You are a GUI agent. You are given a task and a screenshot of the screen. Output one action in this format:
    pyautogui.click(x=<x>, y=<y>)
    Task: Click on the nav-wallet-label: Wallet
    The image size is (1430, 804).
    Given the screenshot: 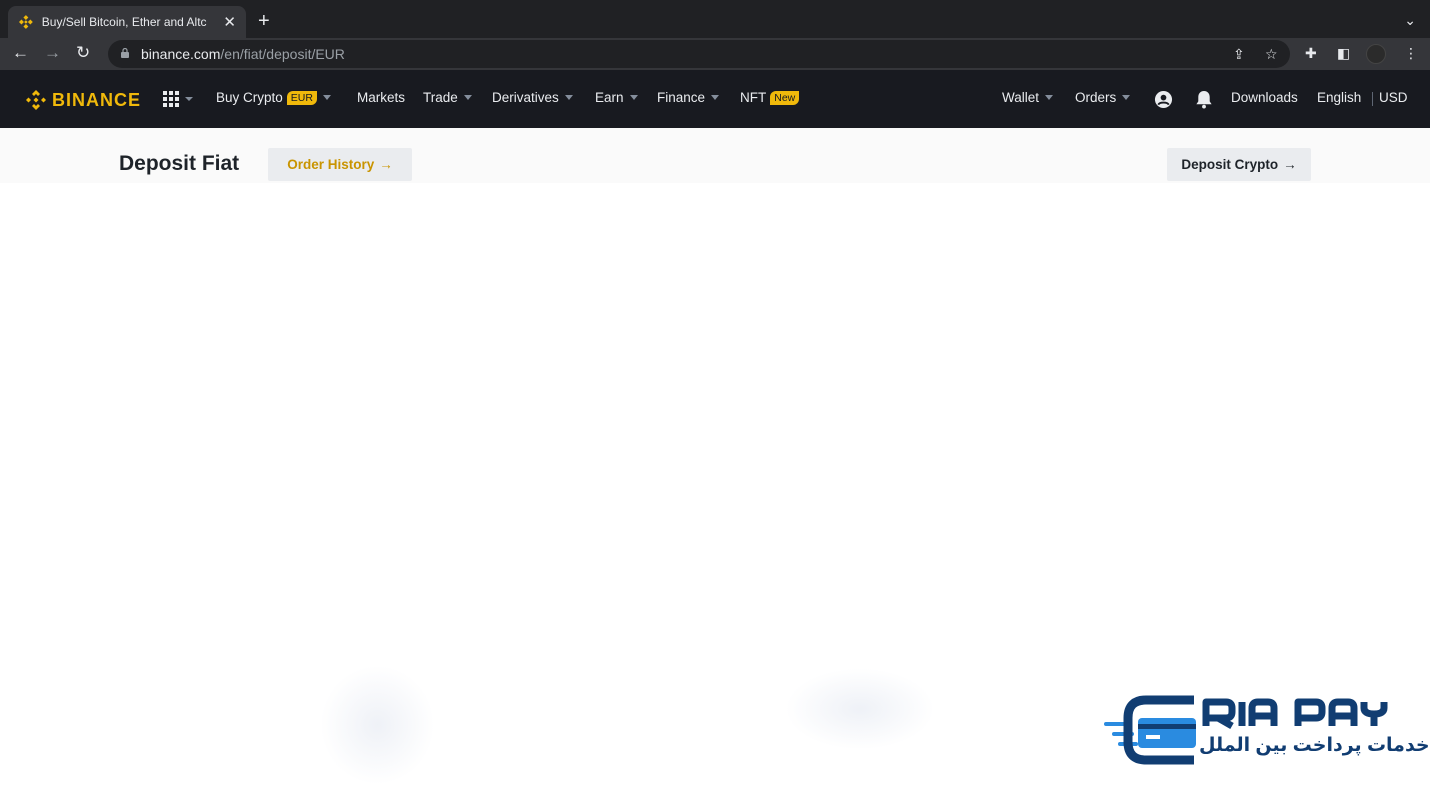 What is the action you would take?
    pyautogui.click(x=1021, y=97)
    